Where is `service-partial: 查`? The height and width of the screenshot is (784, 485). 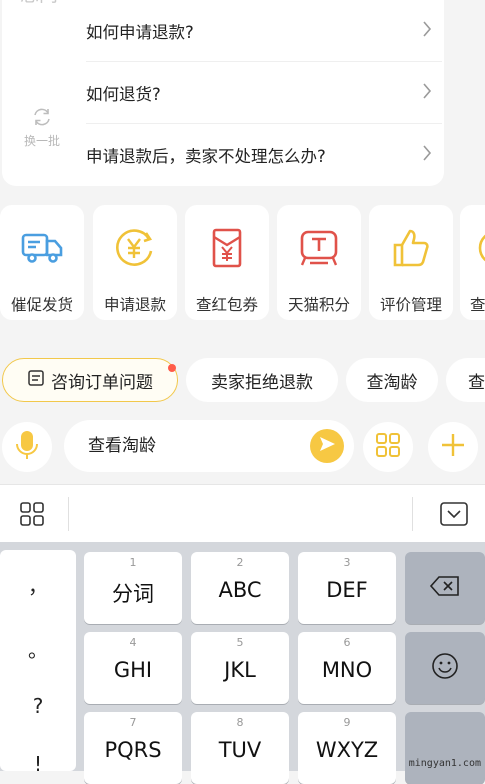 service-partial: 查 is located at coordinates (472, 262).